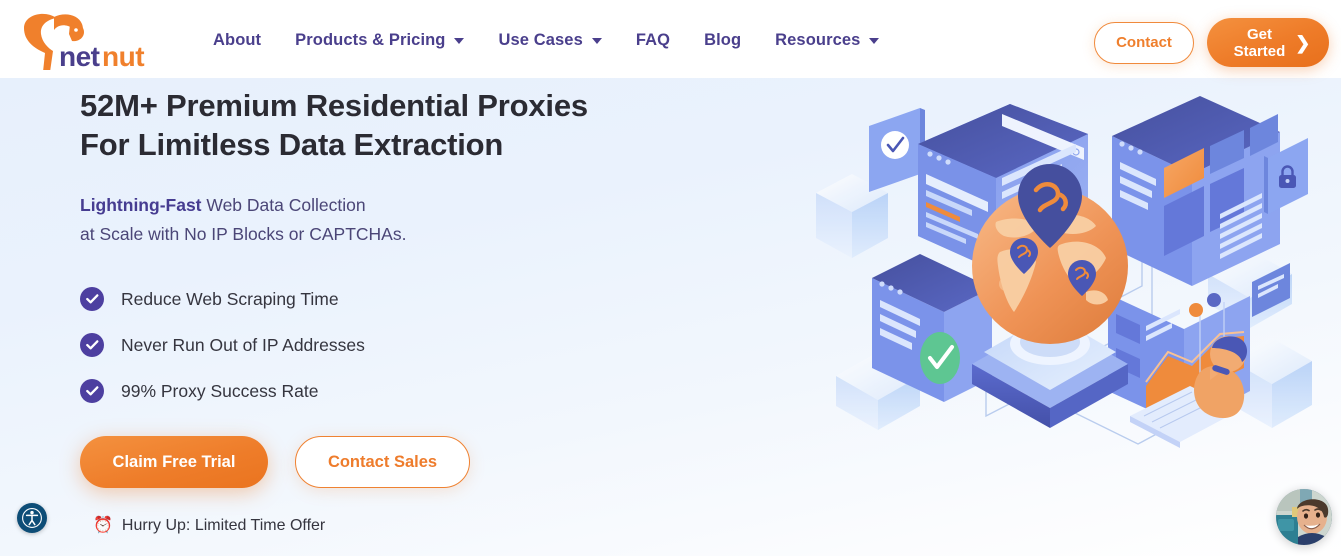 This screenshot has height=556, width=1341. Describe the element at coordinates (243, 234) in the screenshot. I see `subhead-line-2: at Scale with No IP Blocks or CAPTCHAs.` at that location.